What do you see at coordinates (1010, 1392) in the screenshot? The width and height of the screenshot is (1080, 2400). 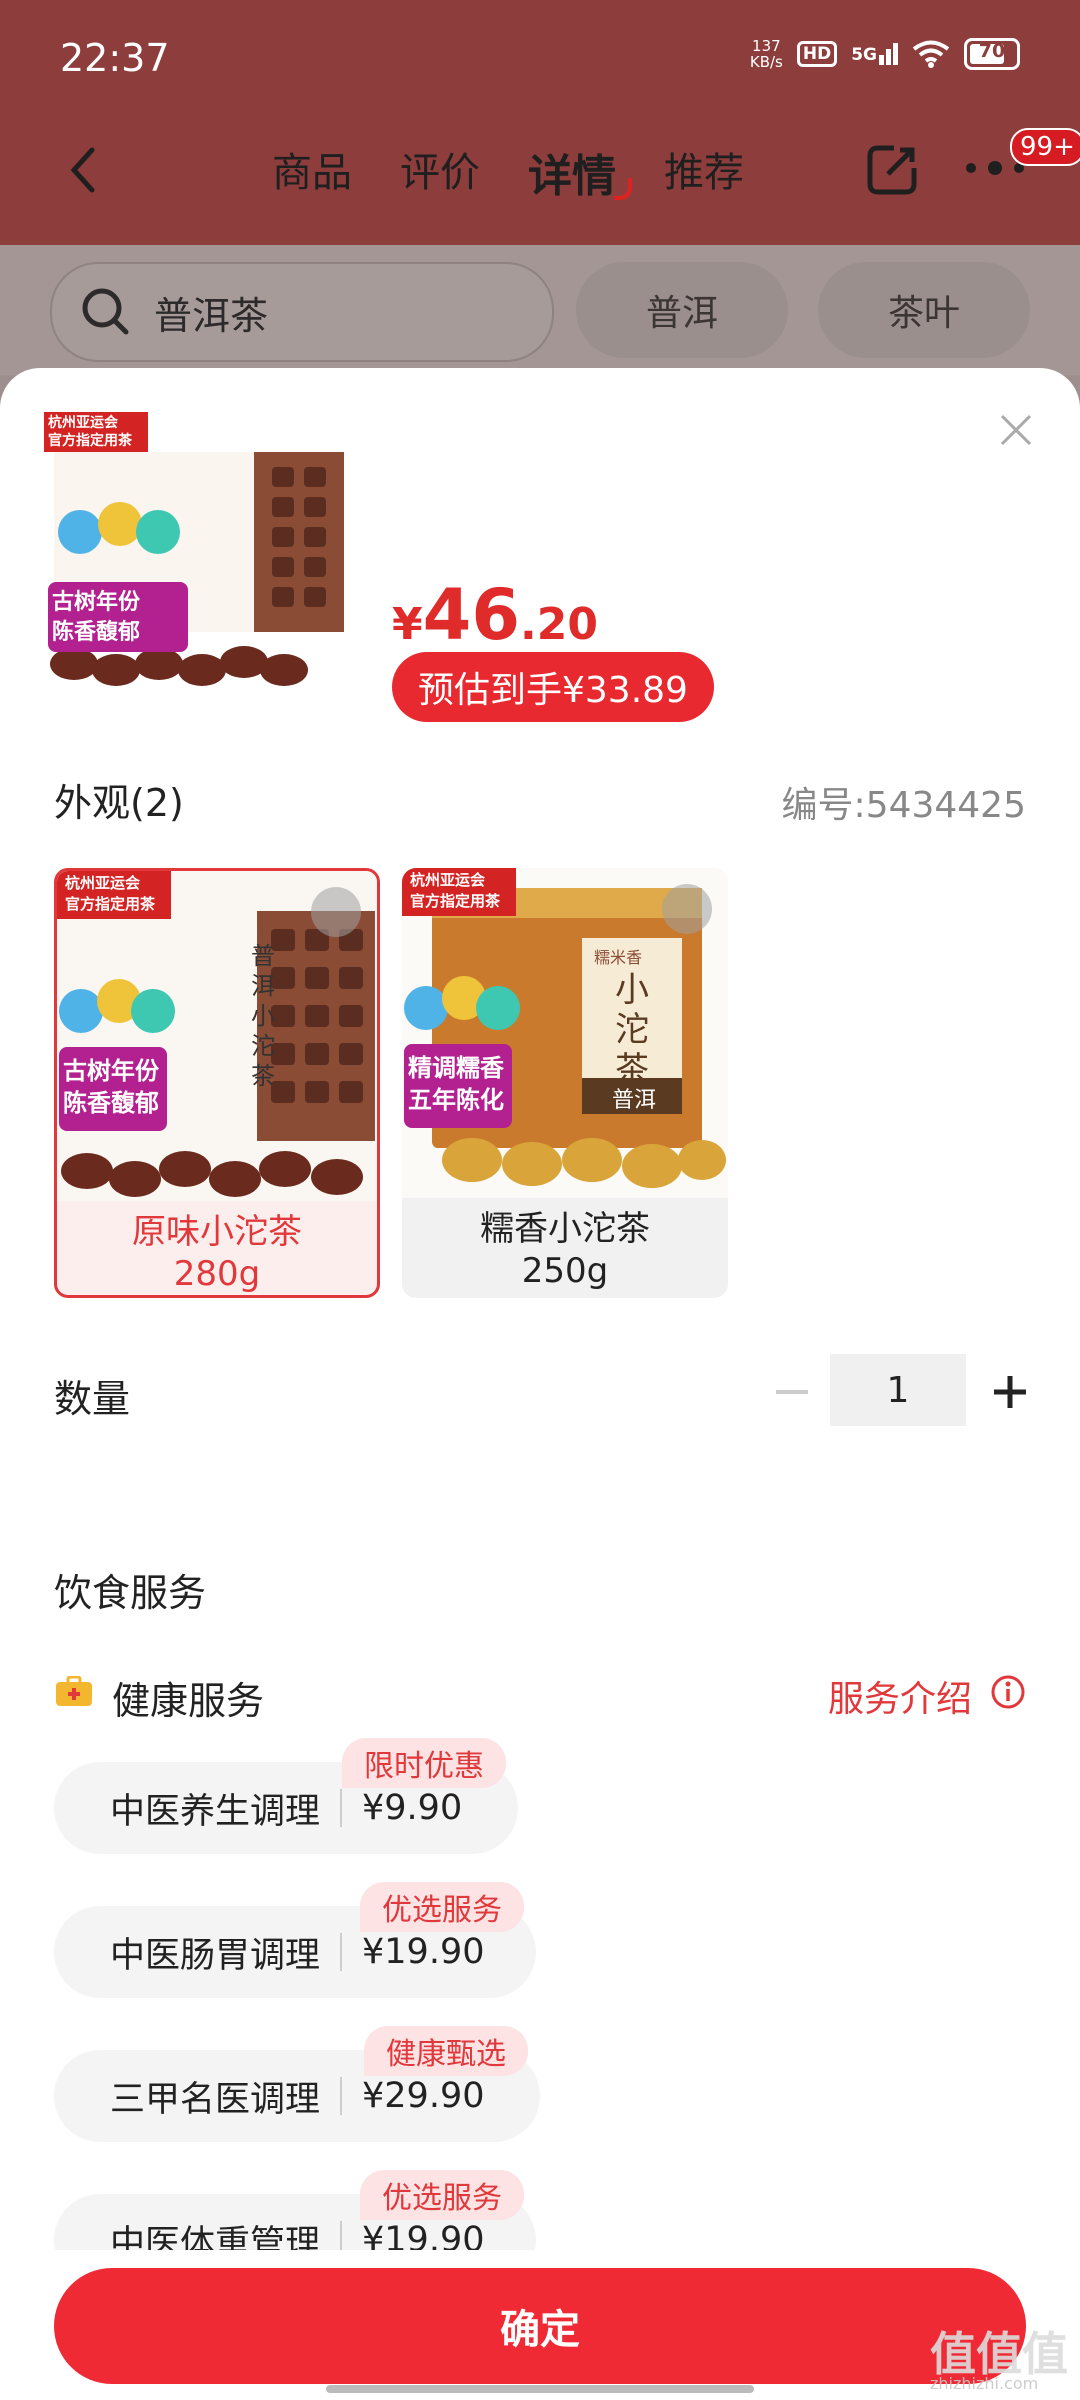 I see `plus-icon` at bounding box center [1010, 1392].